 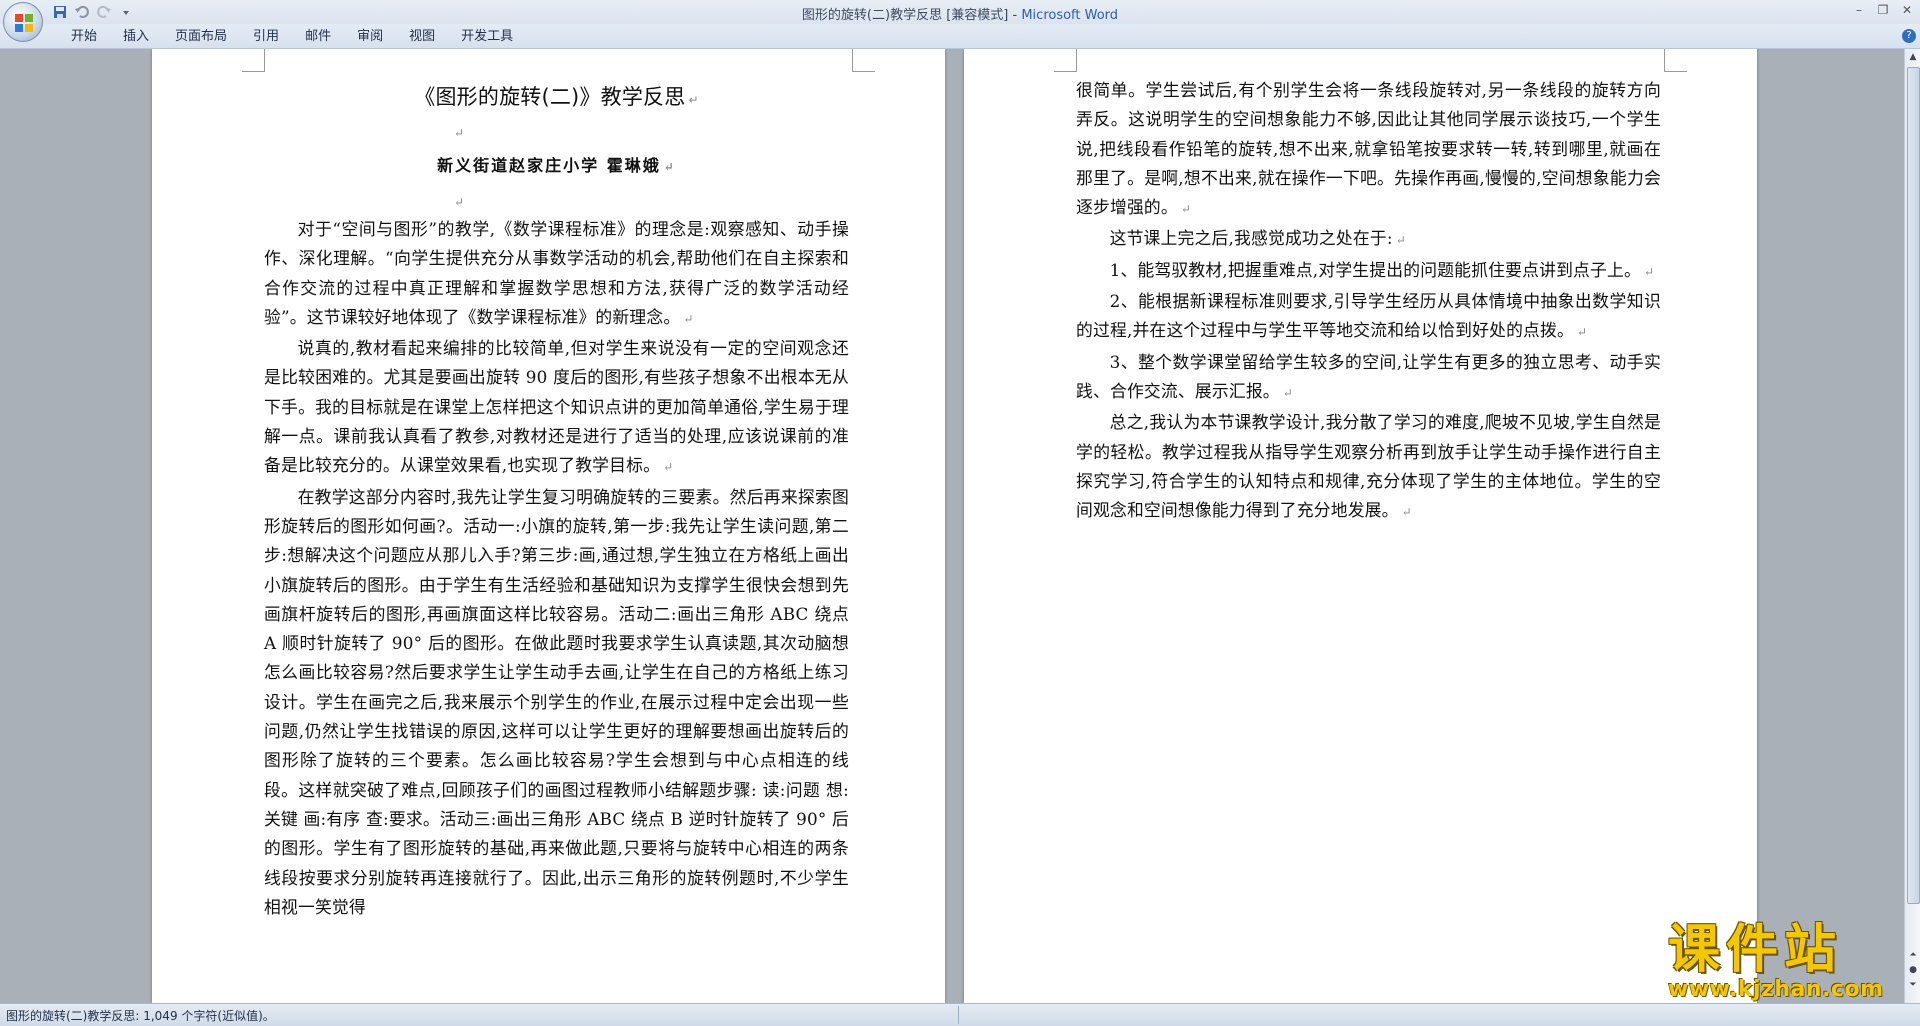 I want to click on vertical-scrollbar: ▲ ⏶ ● ⏷, so click(x=1912, y=526).